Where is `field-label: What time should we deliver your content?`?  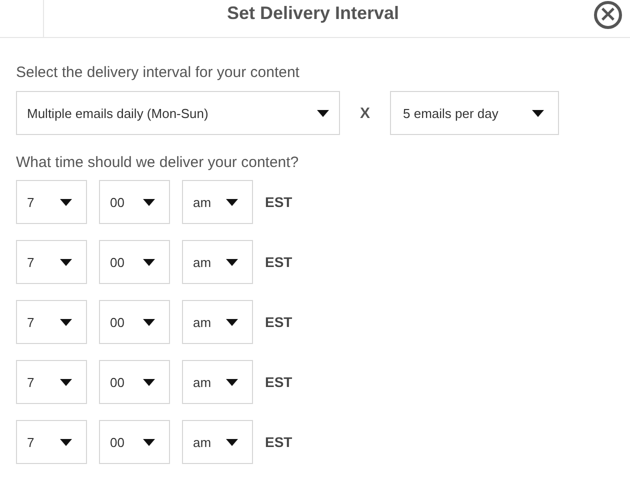 field-label: What time should we deliver your content? is located at coordinates (158, 162).